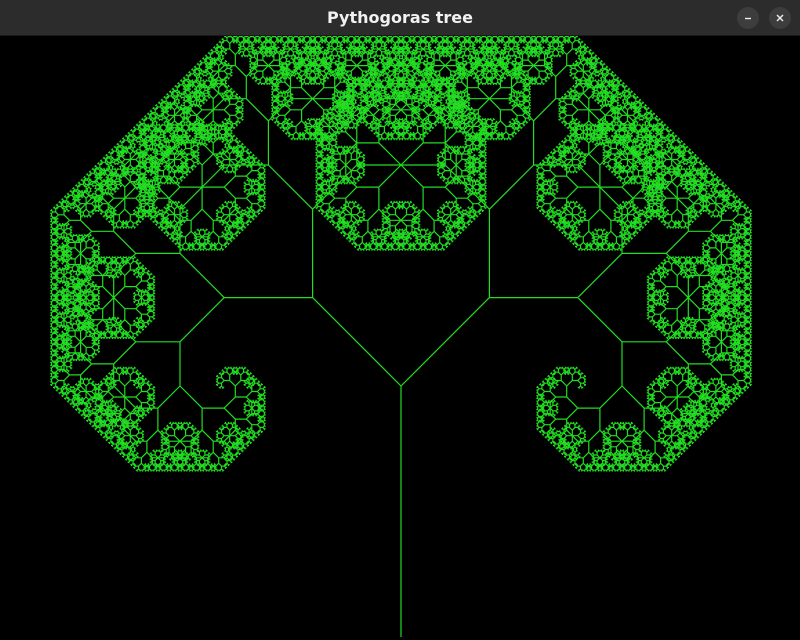 This screenshot has height=640, width=800. I want to click on close-button, so click(780, 18).